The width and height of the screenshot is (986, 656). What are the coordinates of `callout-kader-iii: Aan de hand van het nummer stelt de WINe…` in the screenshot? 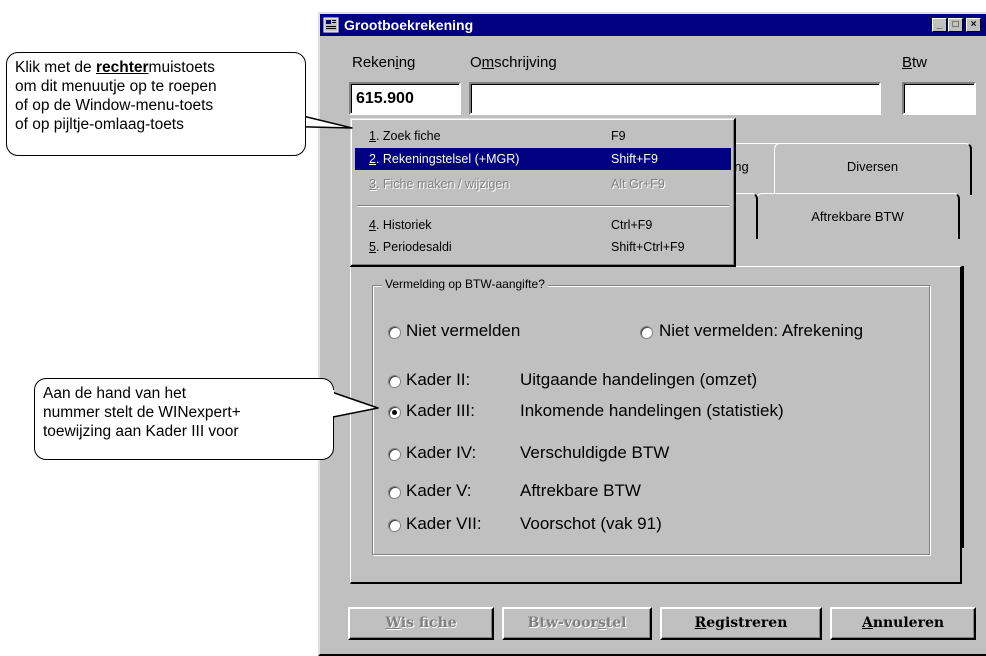 It's located at (184, 419).